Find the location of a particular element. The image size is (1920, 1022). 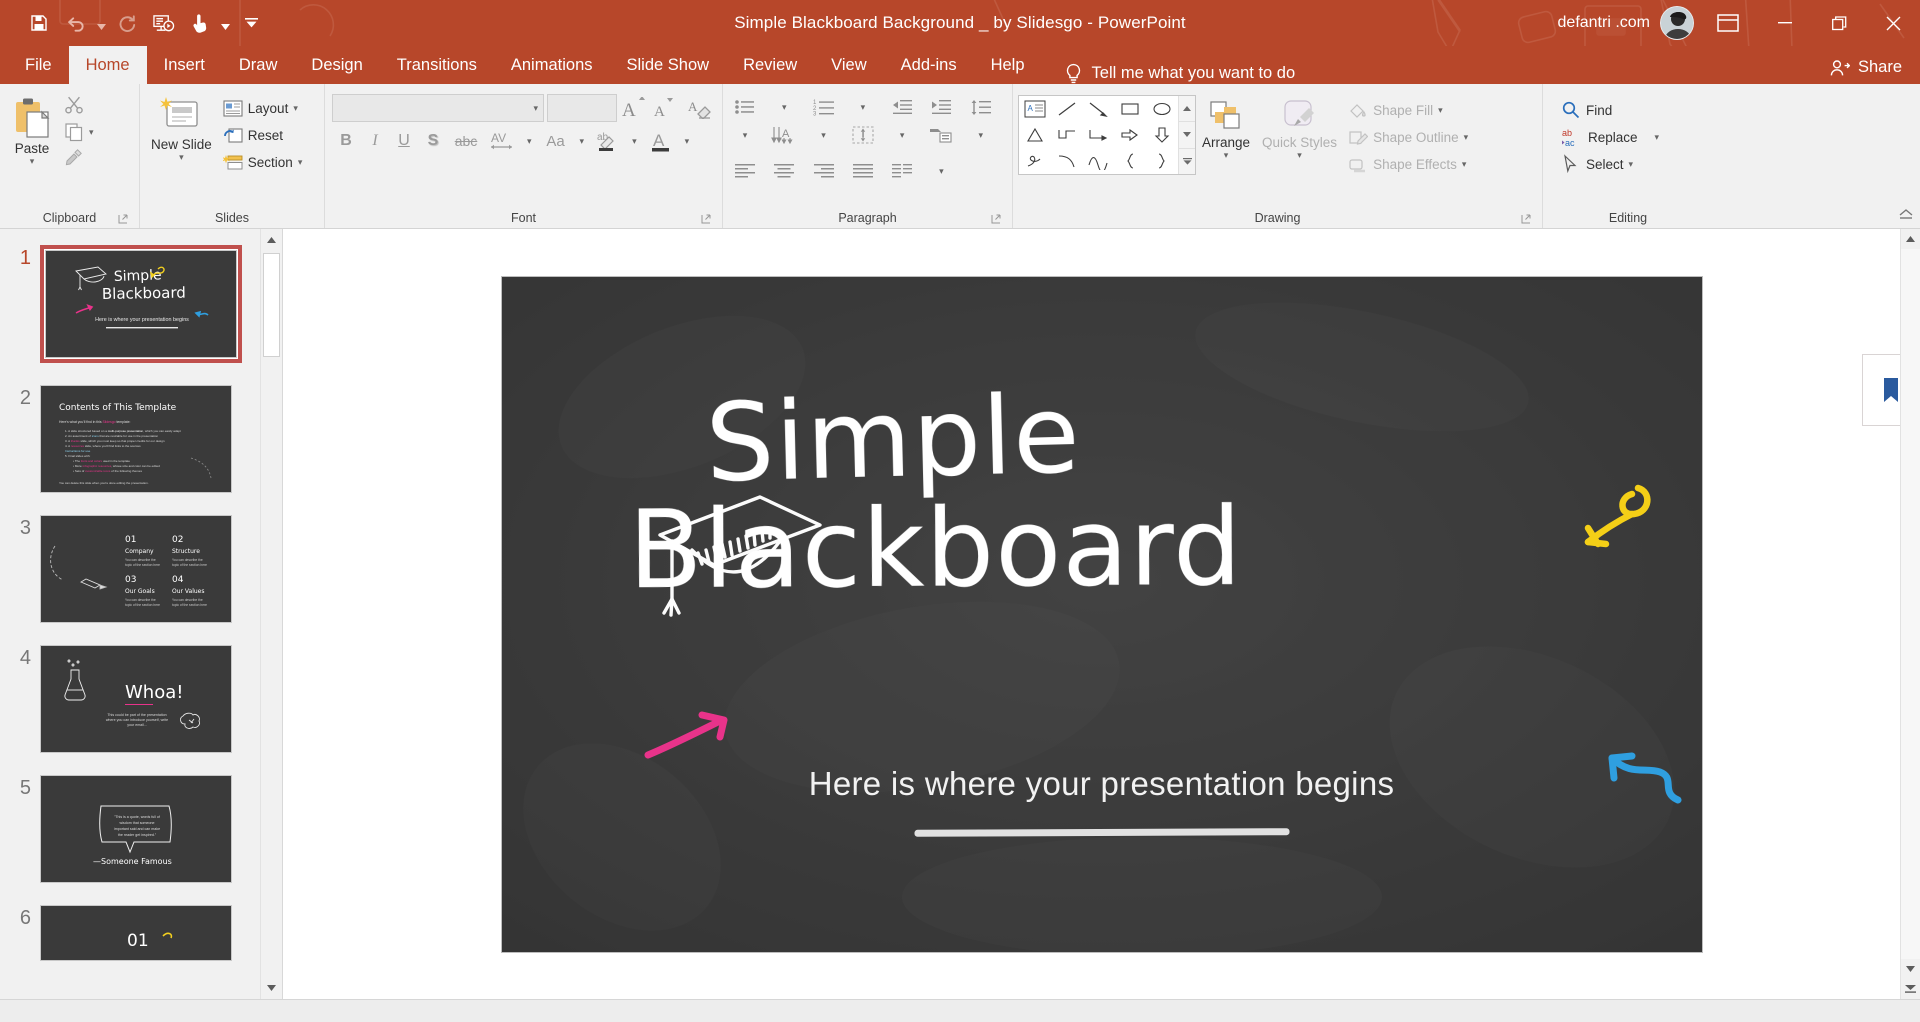

justify-button is located at coordinates (863, 171).